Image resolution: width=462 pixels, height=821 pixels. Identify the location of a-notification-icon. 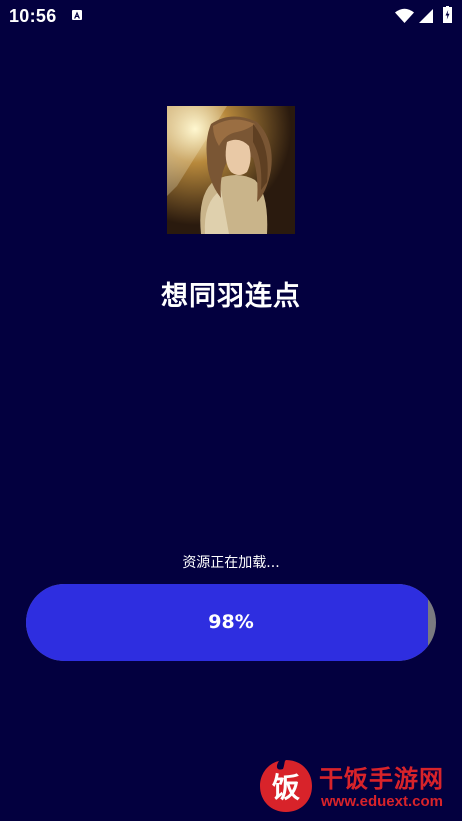
(77, 15).